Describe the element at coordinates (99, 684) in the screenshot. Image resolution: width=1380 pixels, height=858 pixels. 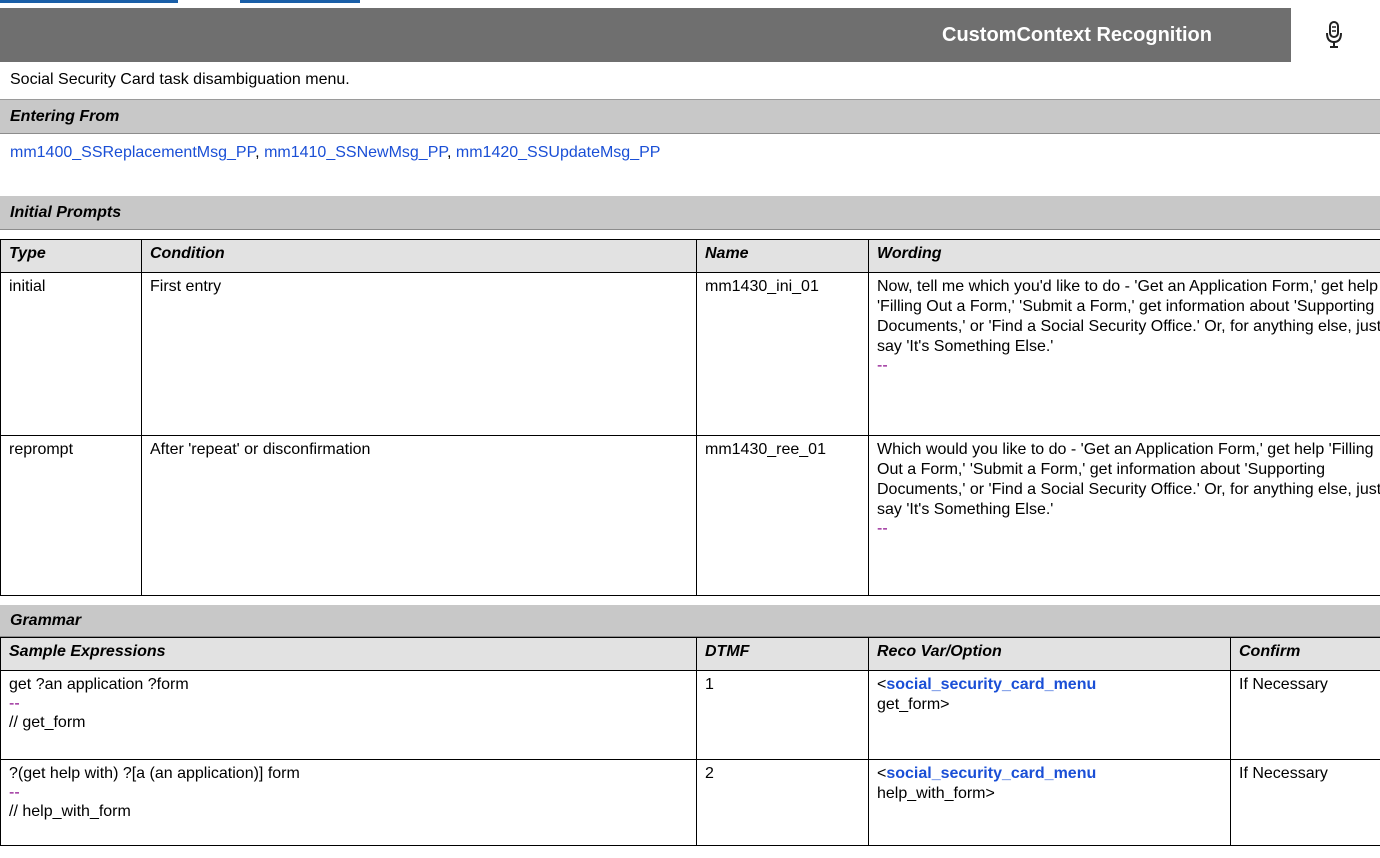
I see `sample-expression: get ?an application ?form` at that location.